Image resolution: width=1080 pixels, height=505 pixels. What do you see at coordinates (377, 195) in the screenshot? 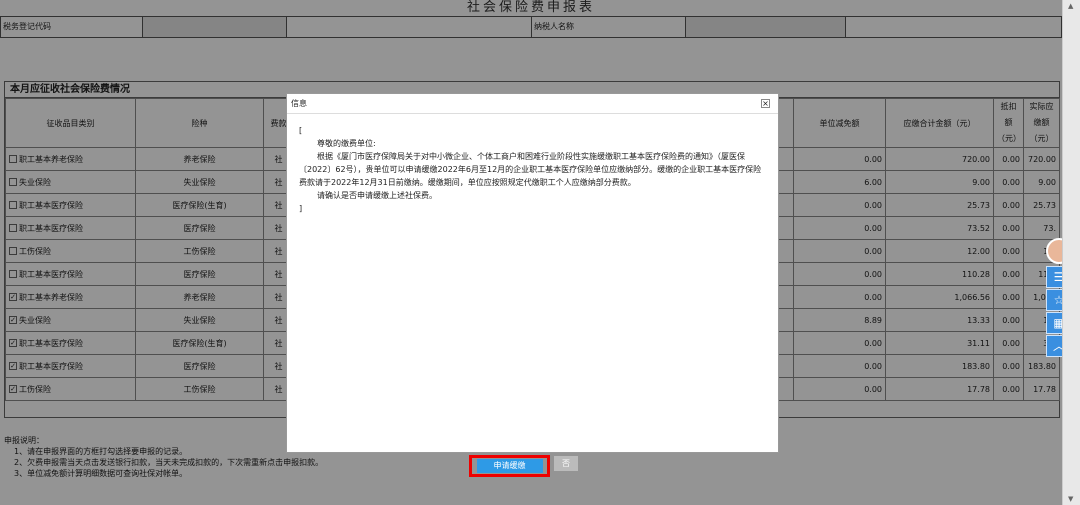
I see `dialog-confirm-text: 请确认是否申请缓缴上述社保费。` at bounding box center [377, 195].